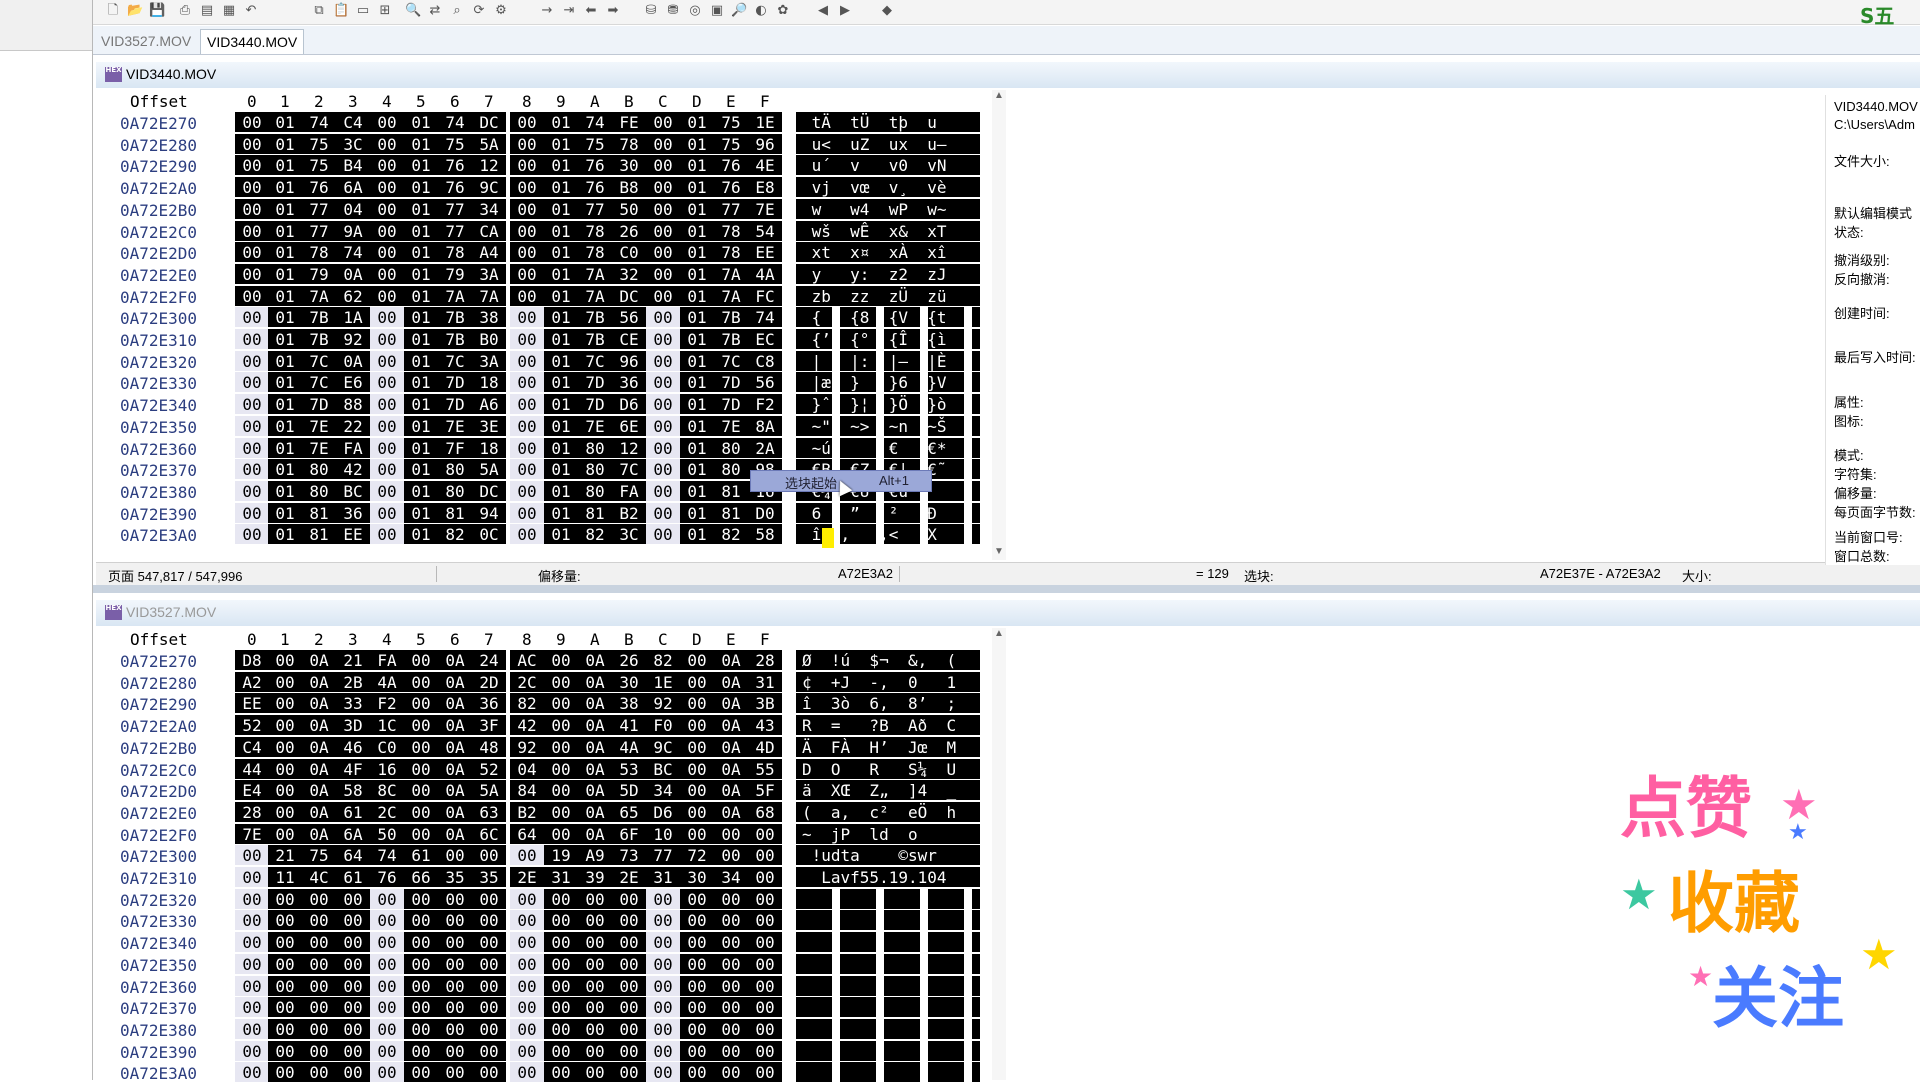  Describe the element at coordinates (319, 187) in the screenshot. I see `hex-byte: 76` at that location.